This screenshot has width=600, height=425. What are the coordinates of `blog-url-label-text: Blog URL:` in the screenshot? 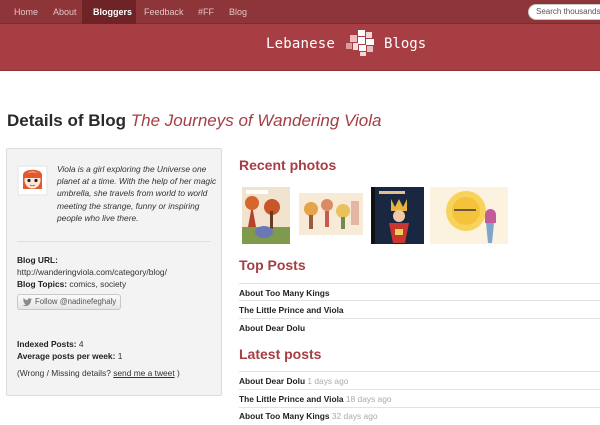 It's located at (37, 260).